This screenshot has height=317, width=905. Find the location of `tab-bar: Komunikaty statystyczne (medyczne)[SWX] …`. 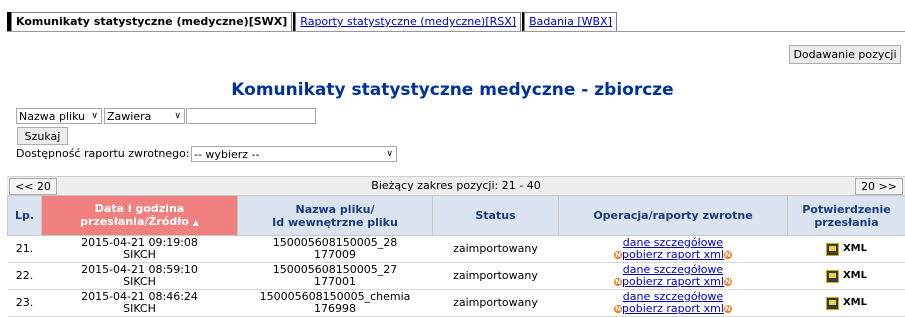

tab-bar: Komunikaty statystyczne (medyczne)[SWX] … is located at coordinates (313, 21).